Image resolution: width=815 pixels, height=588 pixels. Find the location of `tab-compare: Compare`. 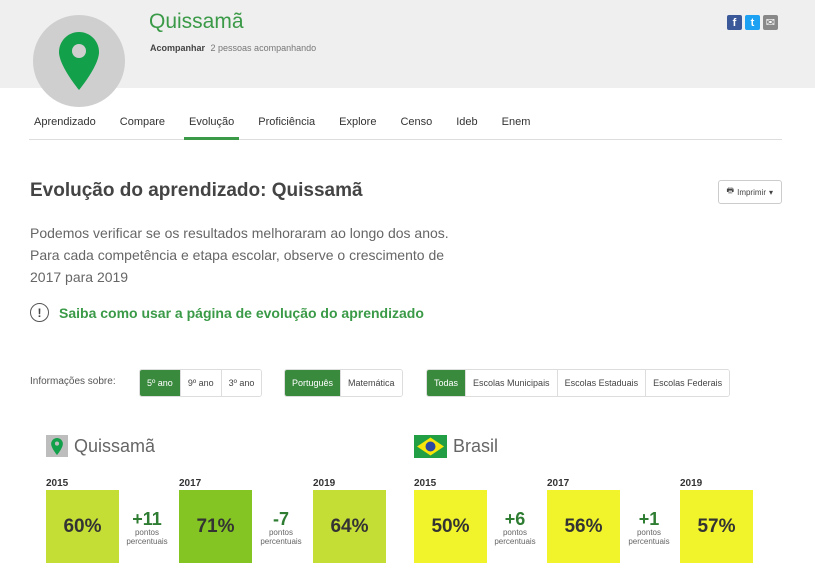

tab-compare: Compare is located at coordinates (142, 124).